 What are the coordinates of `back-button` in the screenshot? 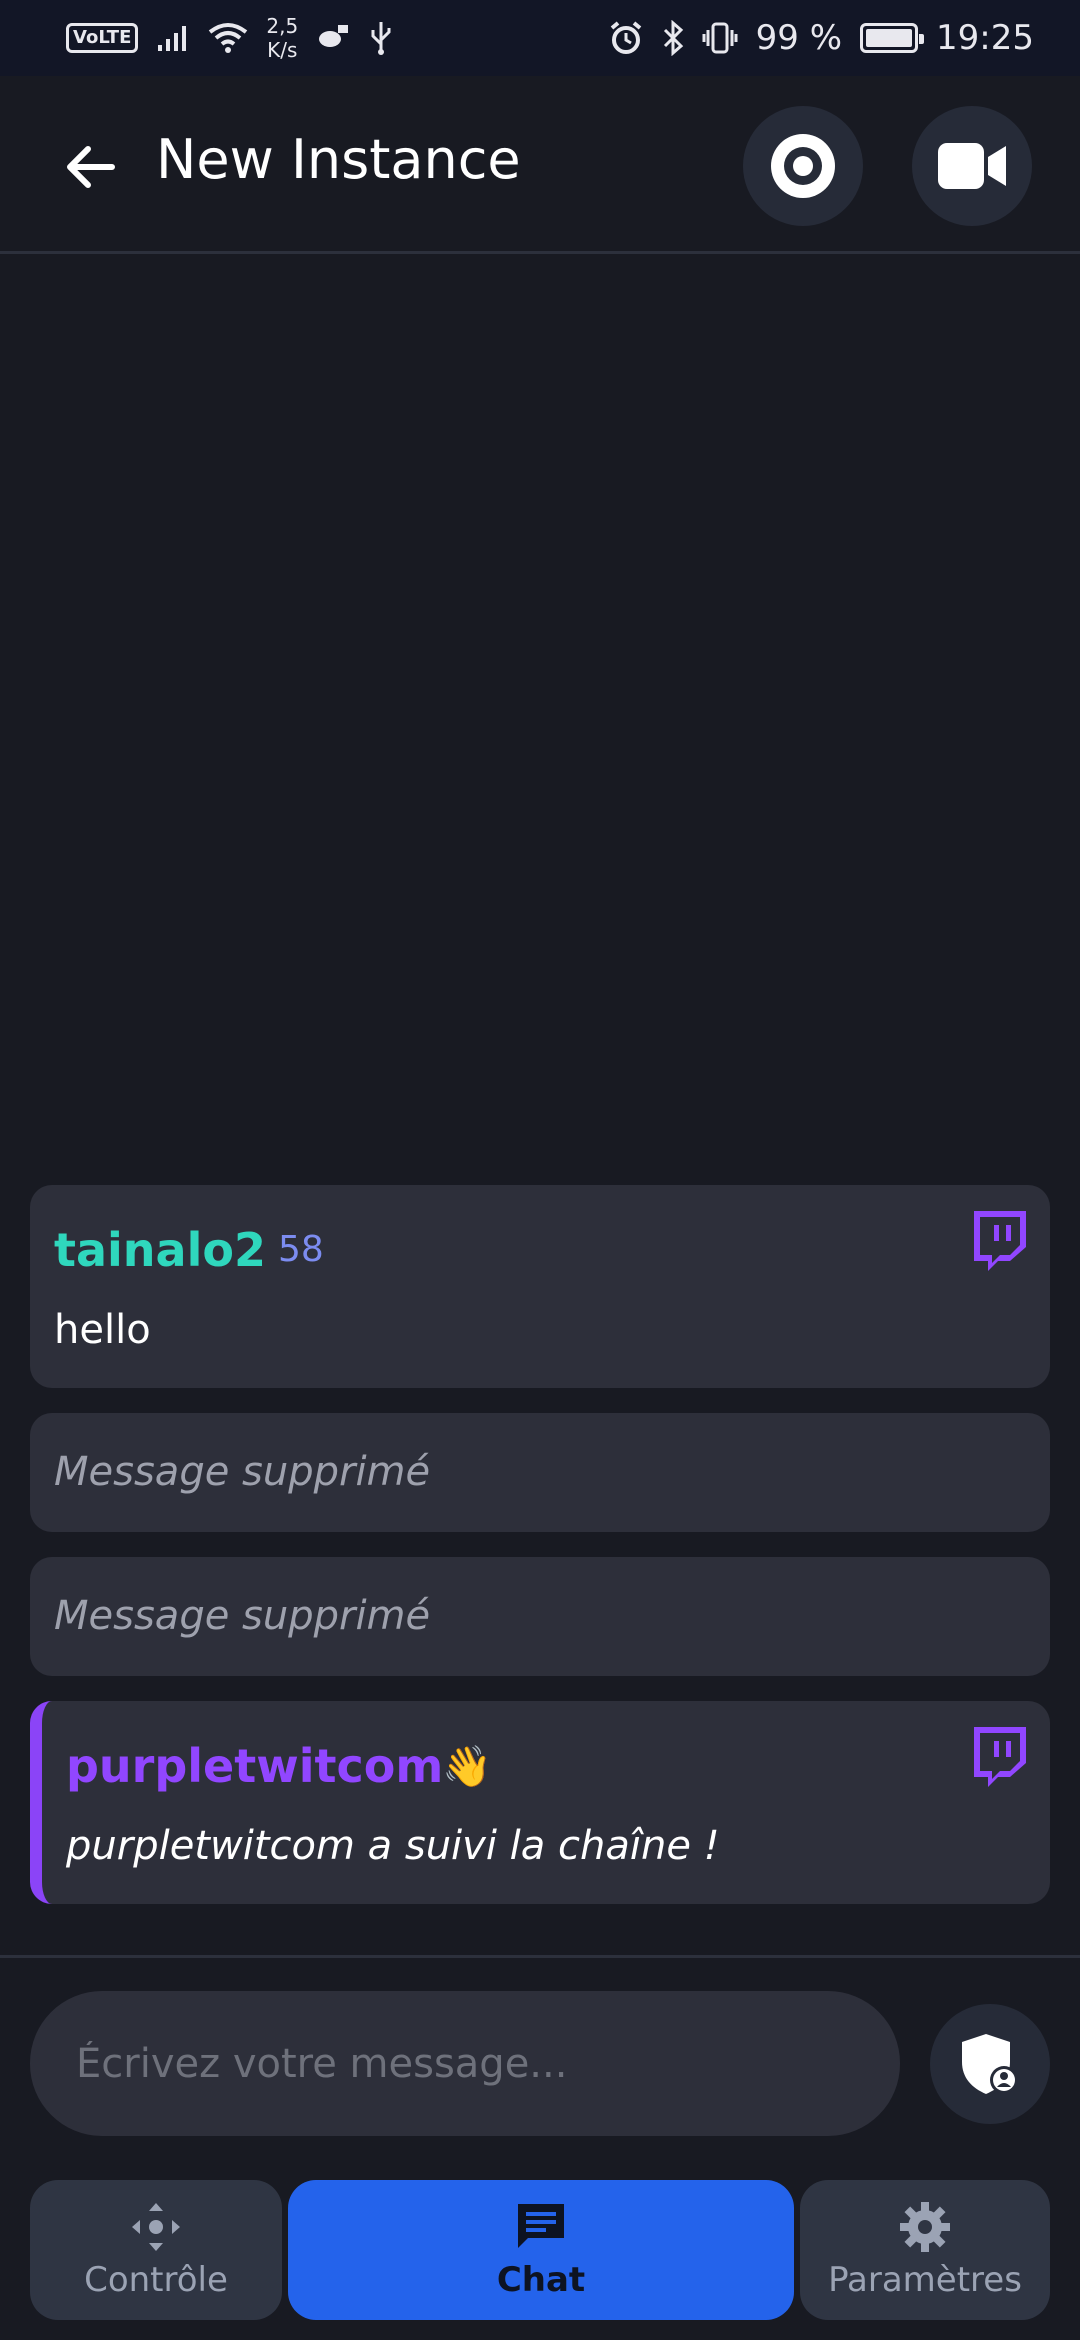 It's located at (90, 167).